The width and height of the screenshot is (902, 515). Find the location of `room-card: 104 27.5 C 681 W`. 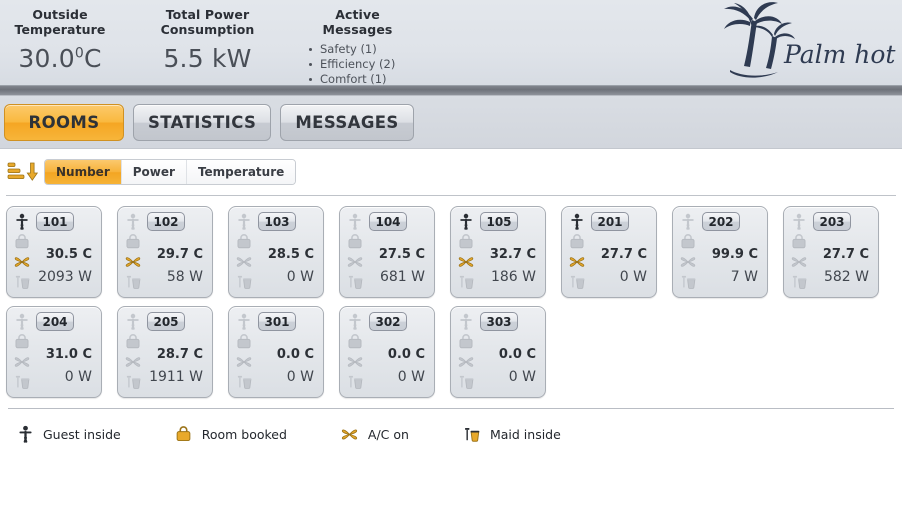

room-card: 104 27.5 C 681 W is located at coordinates (387, 252).